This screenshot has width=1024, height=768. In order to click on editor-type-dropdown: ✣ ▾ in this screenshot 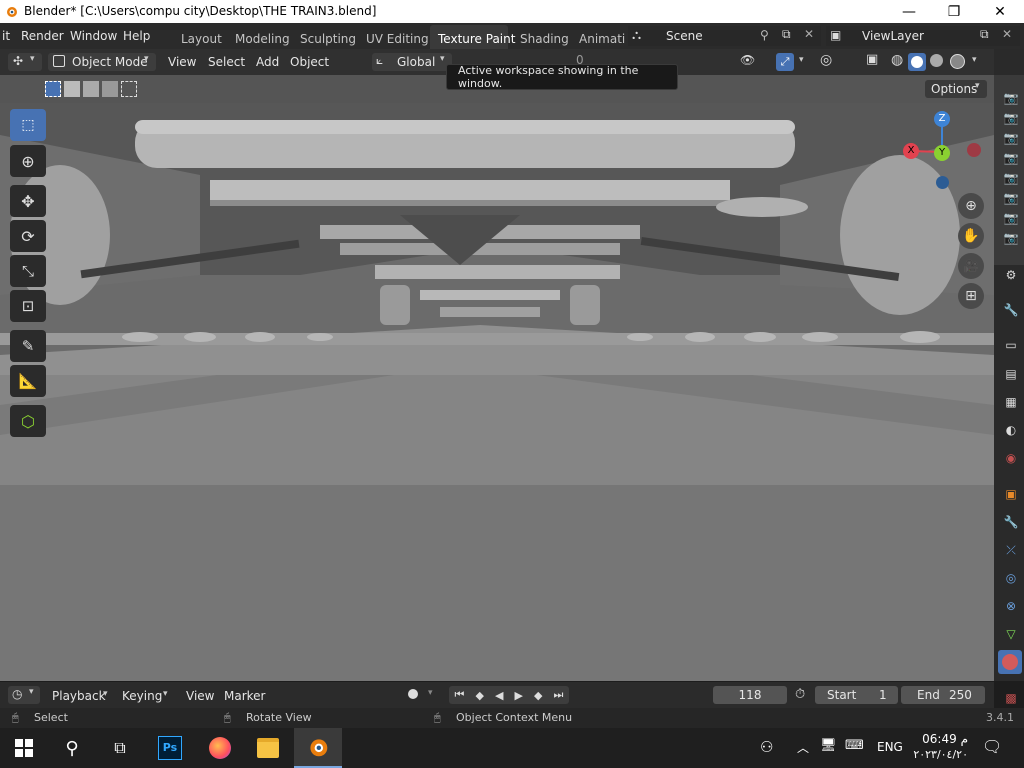, I will do `click(25, 62)`.